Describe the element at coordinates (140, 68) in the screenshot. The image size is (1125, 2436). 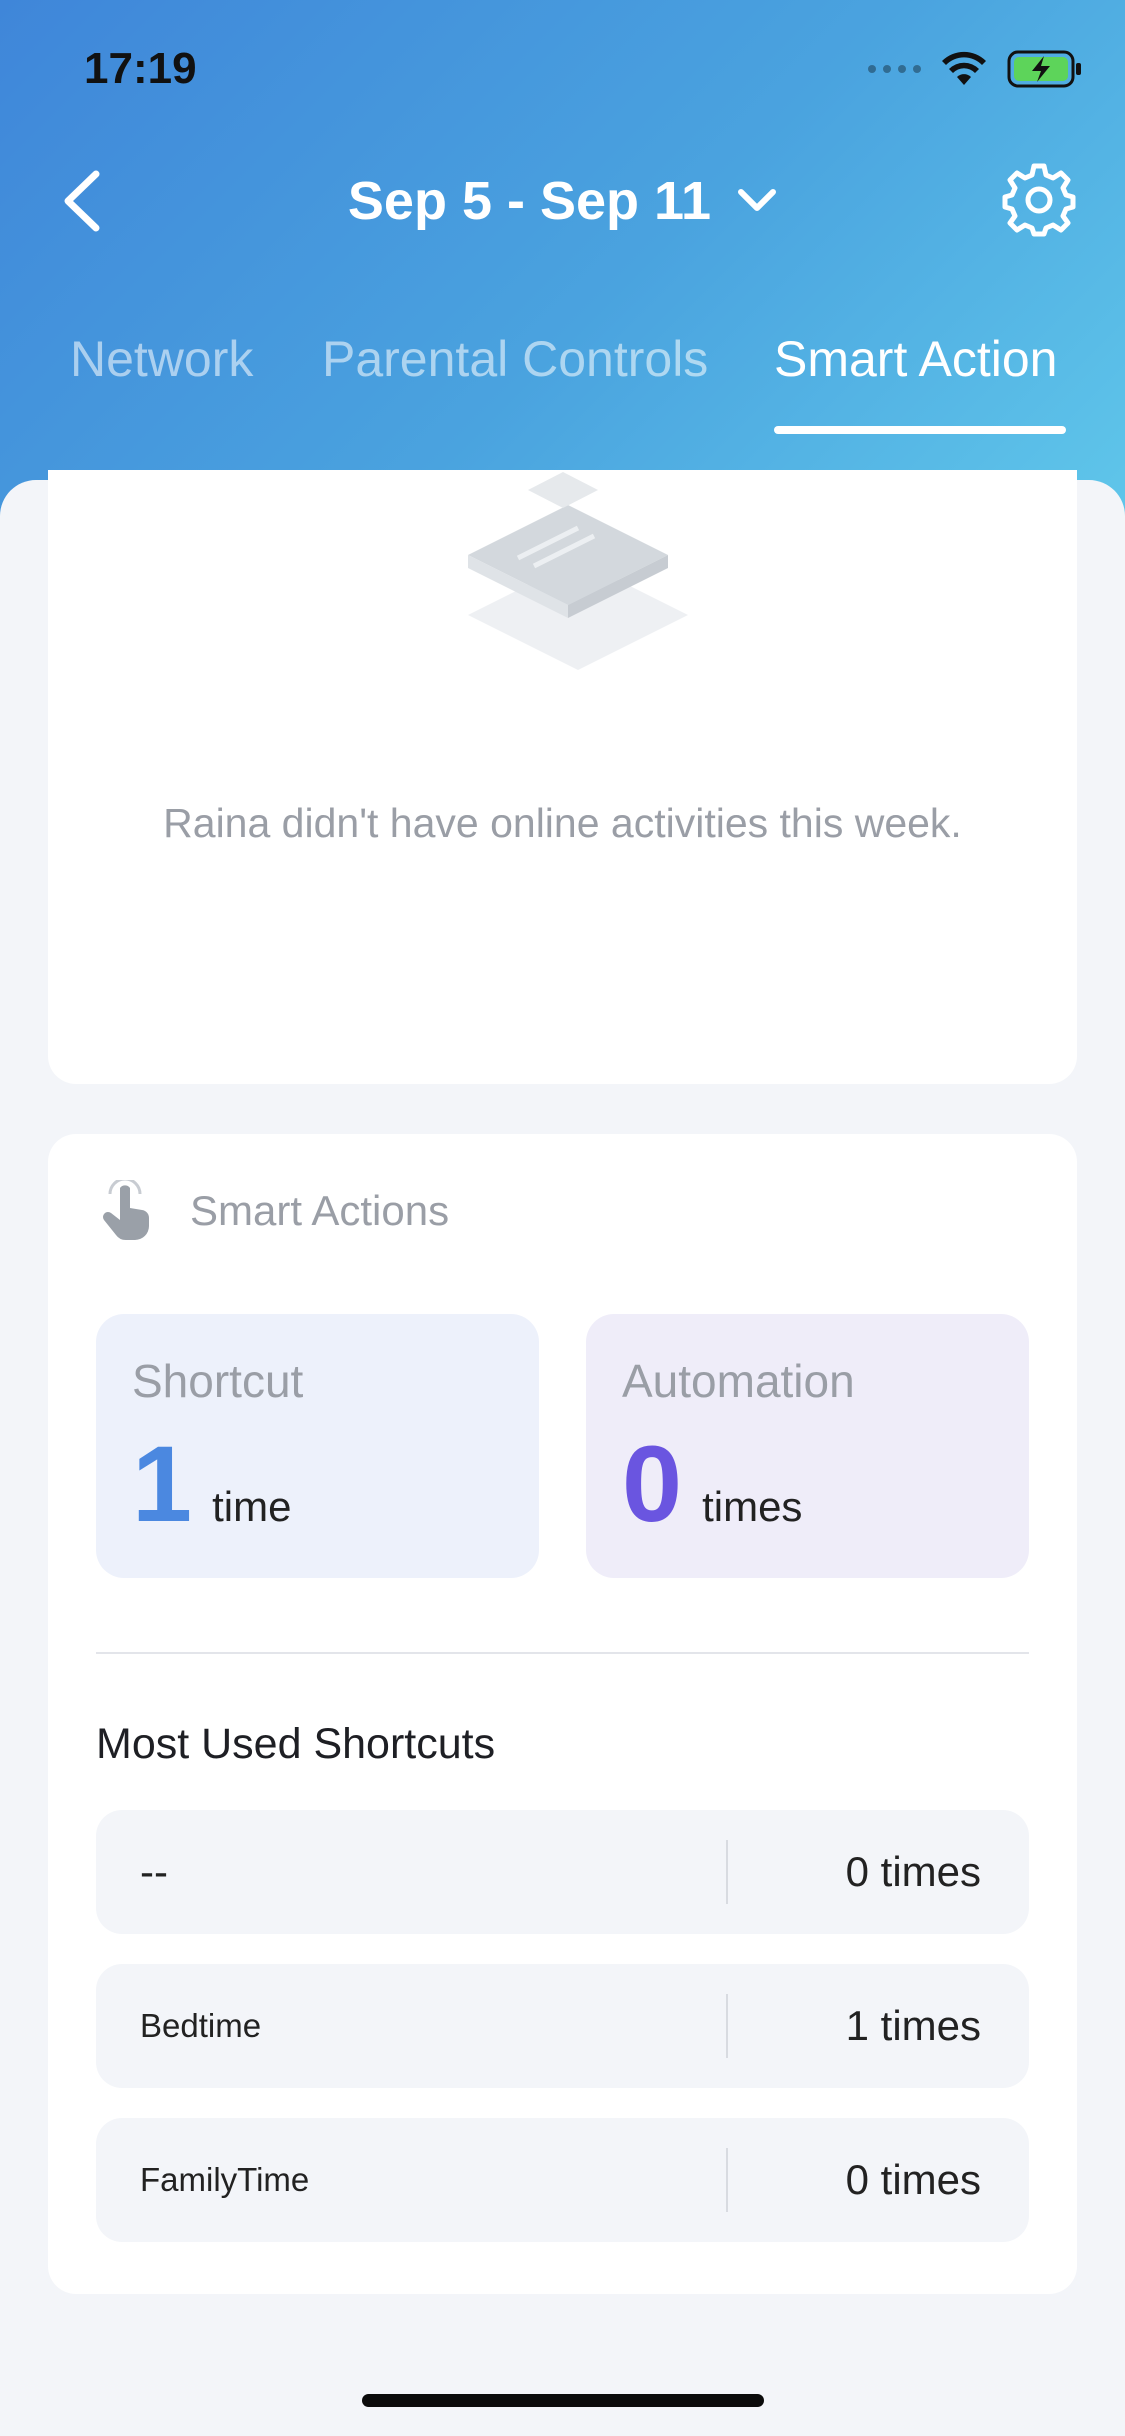
I see `status-time: 17:19` at that location.